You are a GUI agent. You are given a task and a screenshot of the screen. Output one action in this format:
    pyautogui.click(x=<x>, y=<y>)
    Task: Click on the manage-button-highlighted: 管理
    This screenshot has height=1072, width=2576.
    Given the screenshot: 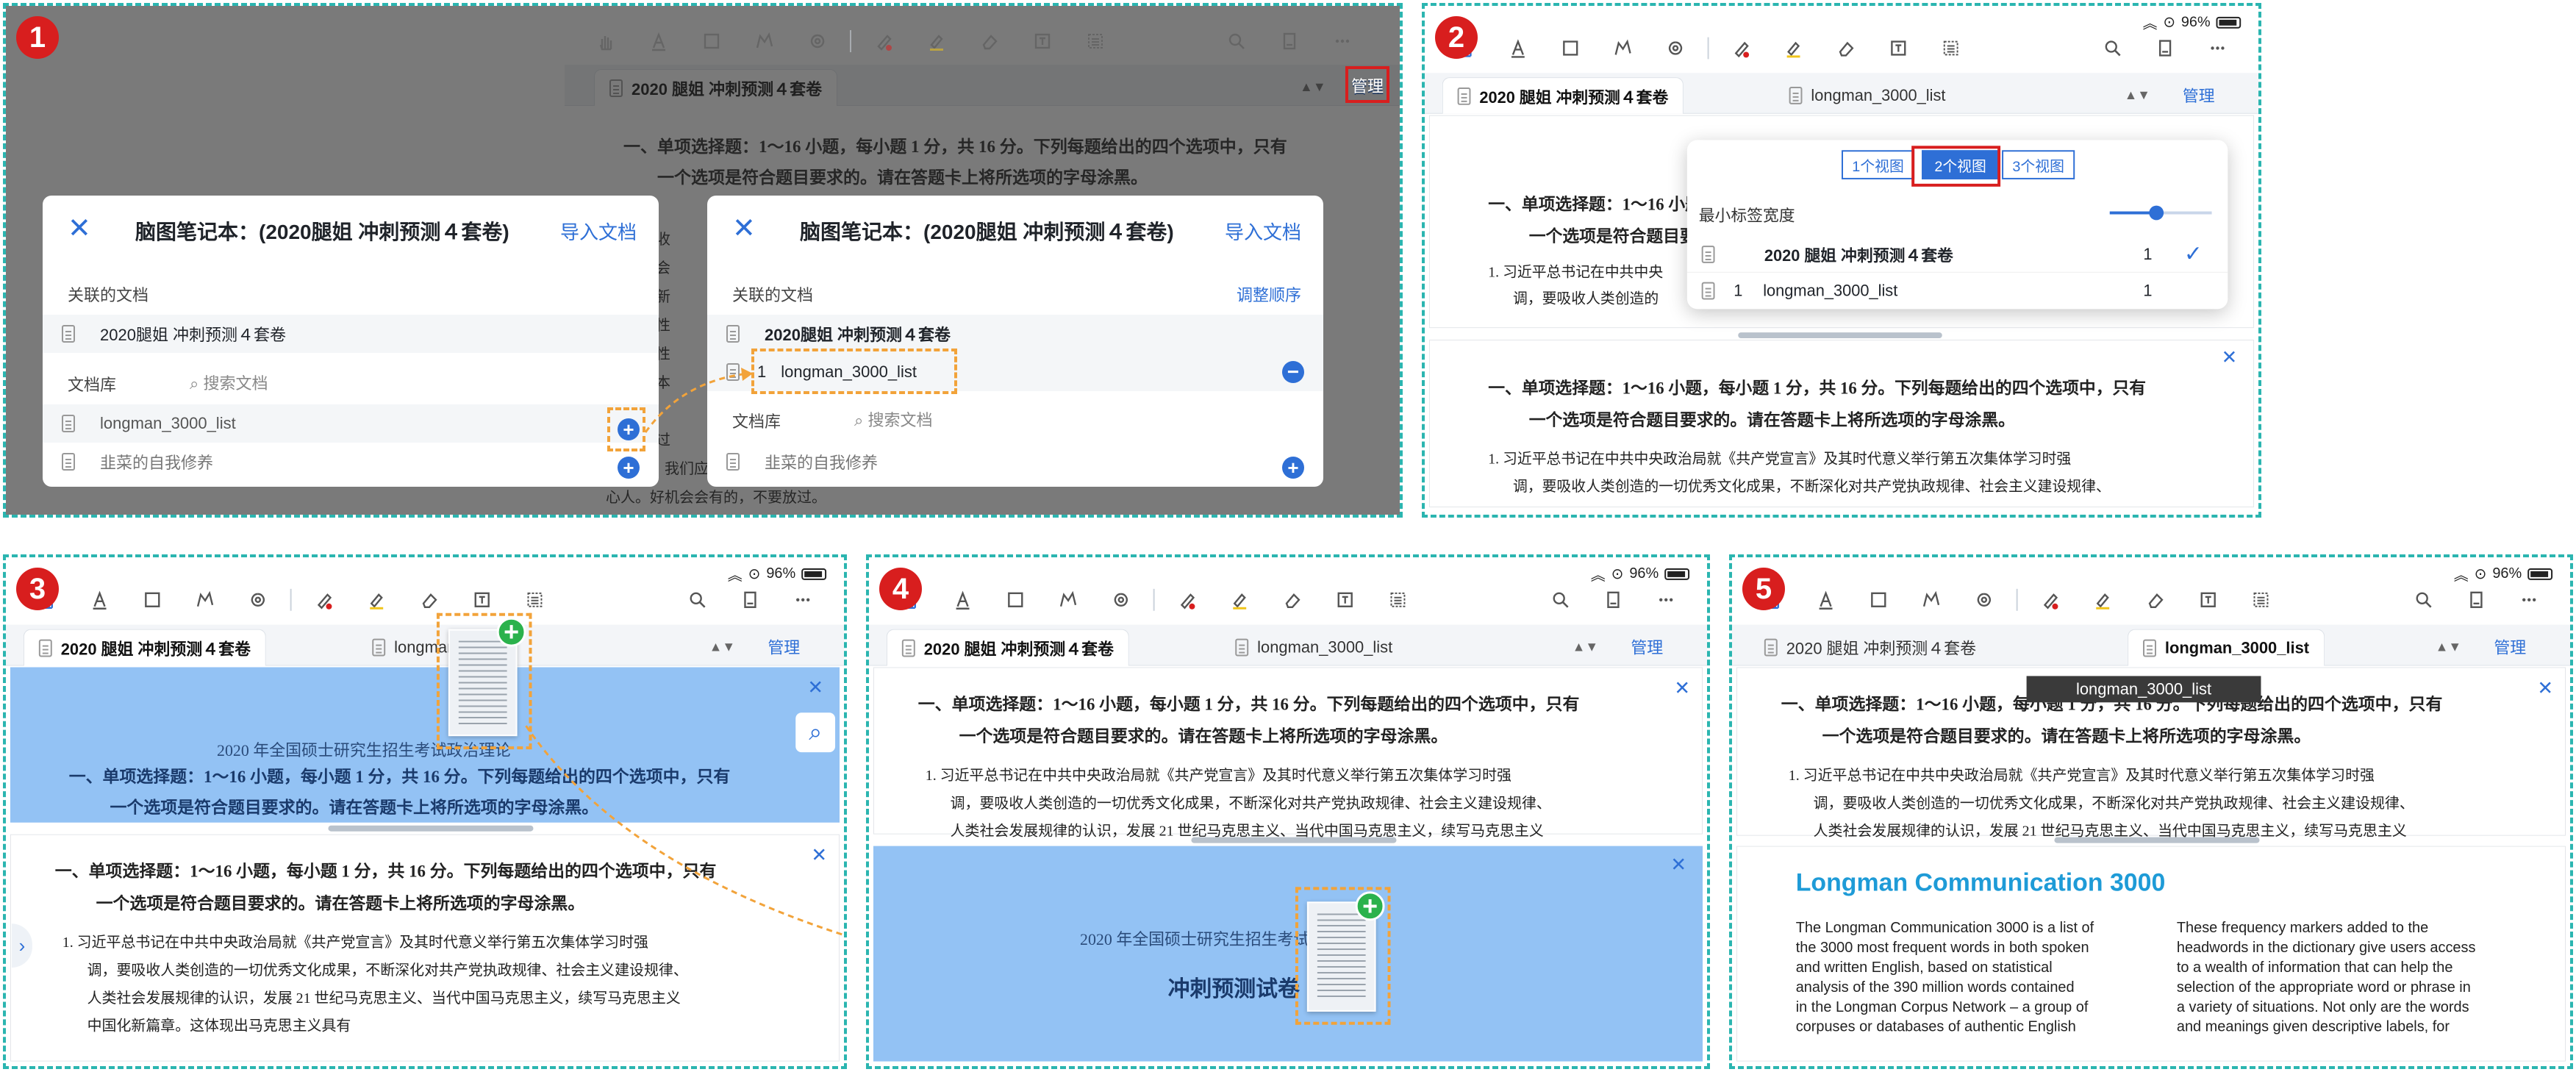 What is the action you would take?
    pyautogui.click(x=1367, y=85)
    